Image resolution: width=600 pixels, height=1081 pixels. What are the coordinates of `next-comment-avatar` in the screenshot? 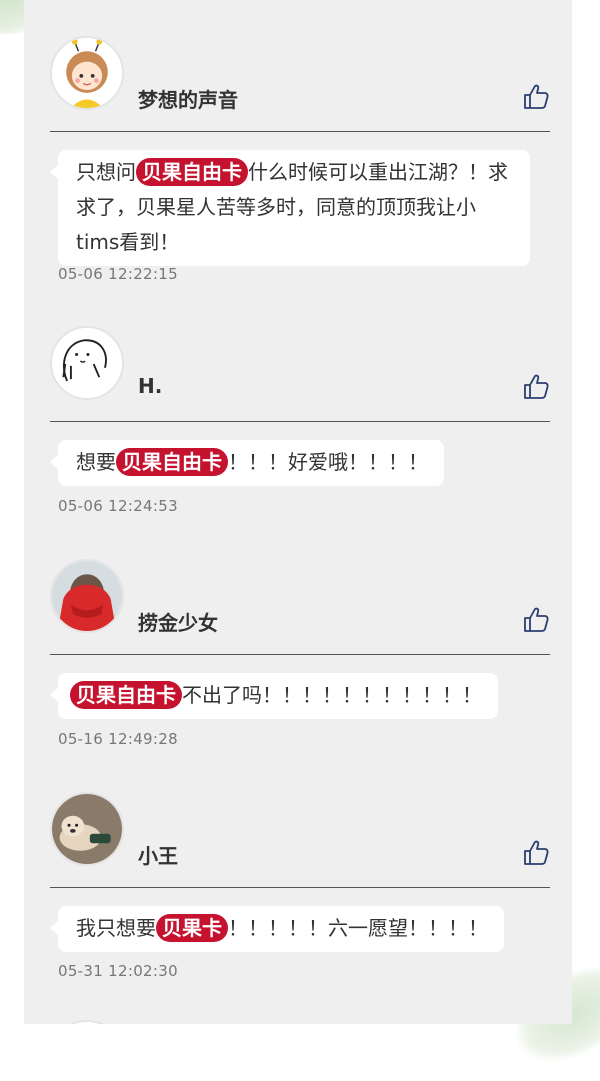 It's located at (87, 1022).